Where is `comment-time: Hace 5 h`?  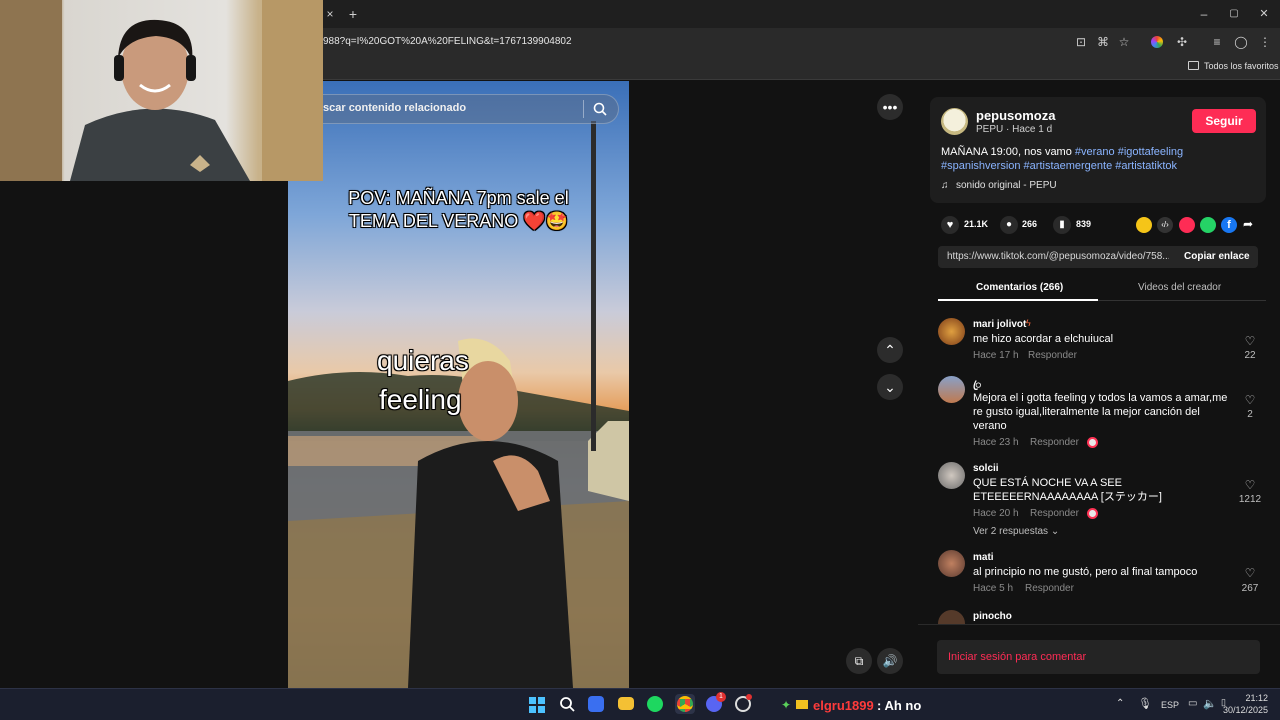
comment-time: Hace 5 h is located at coordinates (993, 588).